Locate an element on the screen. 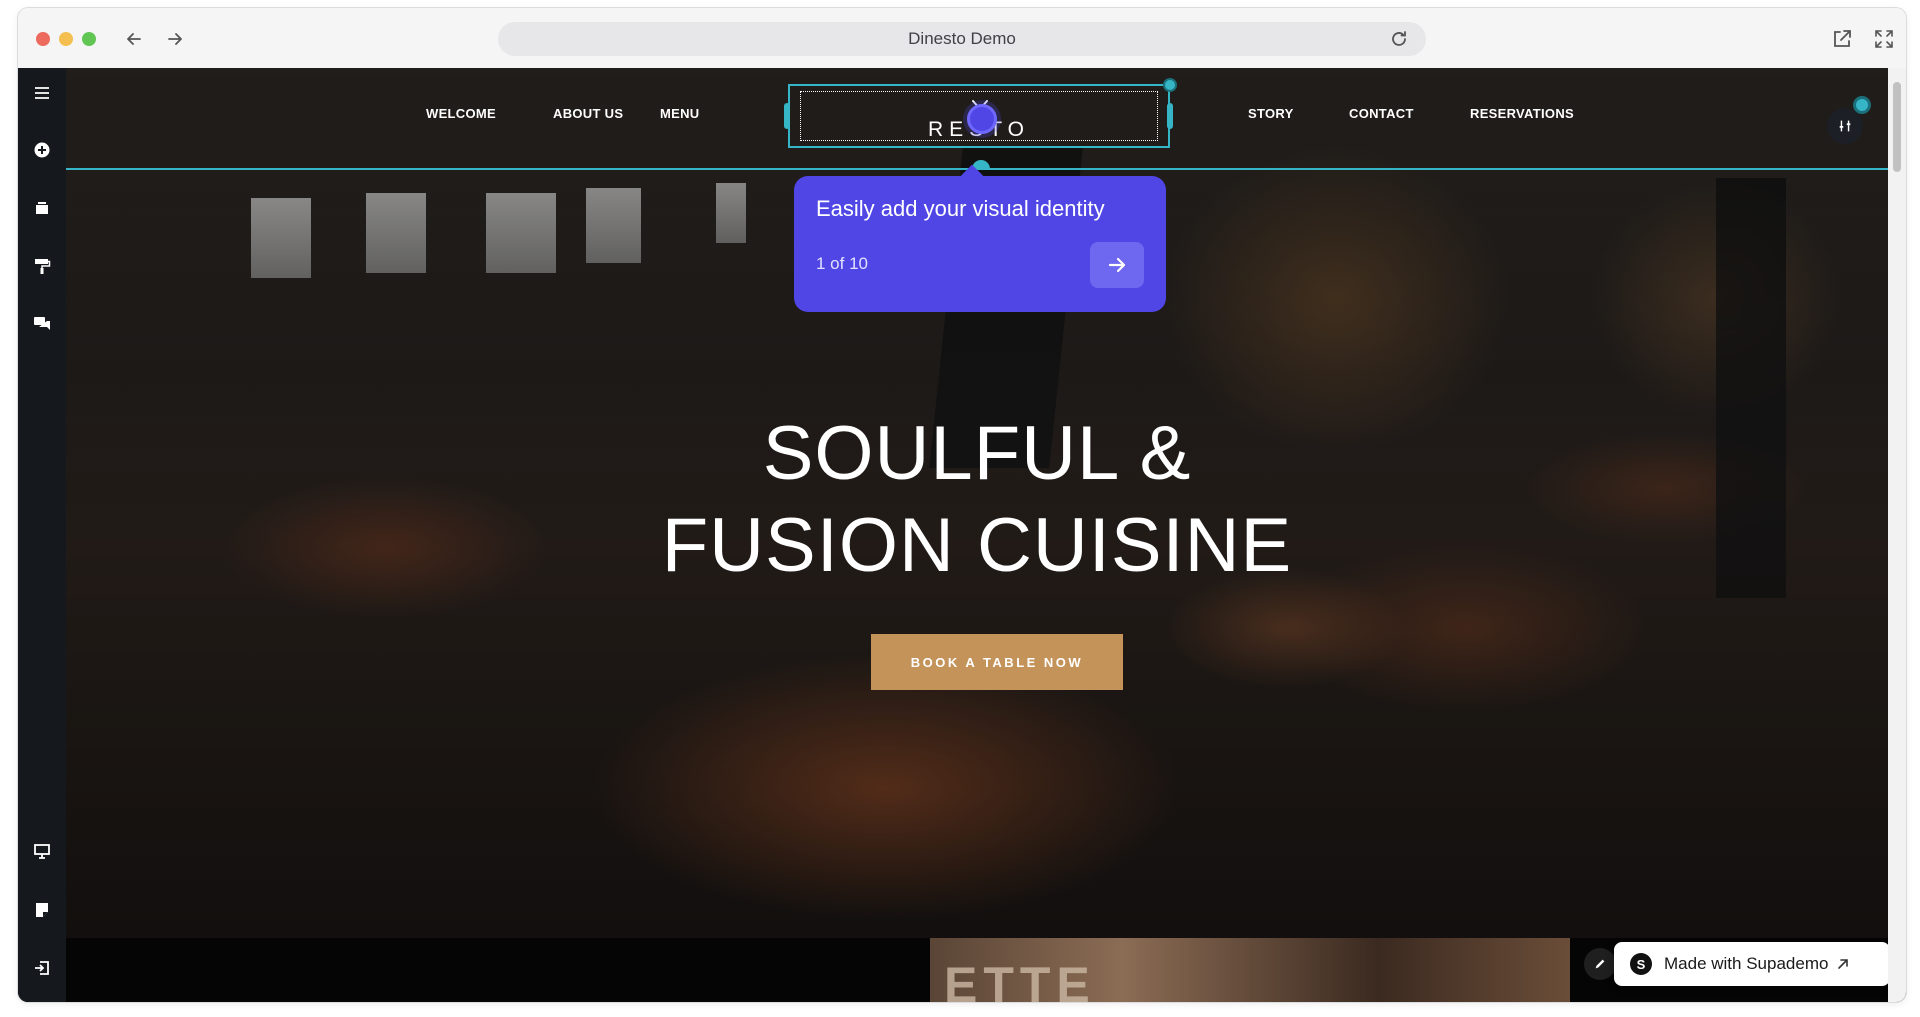 The height and width of the screenshot is (1017, 1920). book-table-button: BOOK A TABLE NOW is located at coordinates (997, 662).